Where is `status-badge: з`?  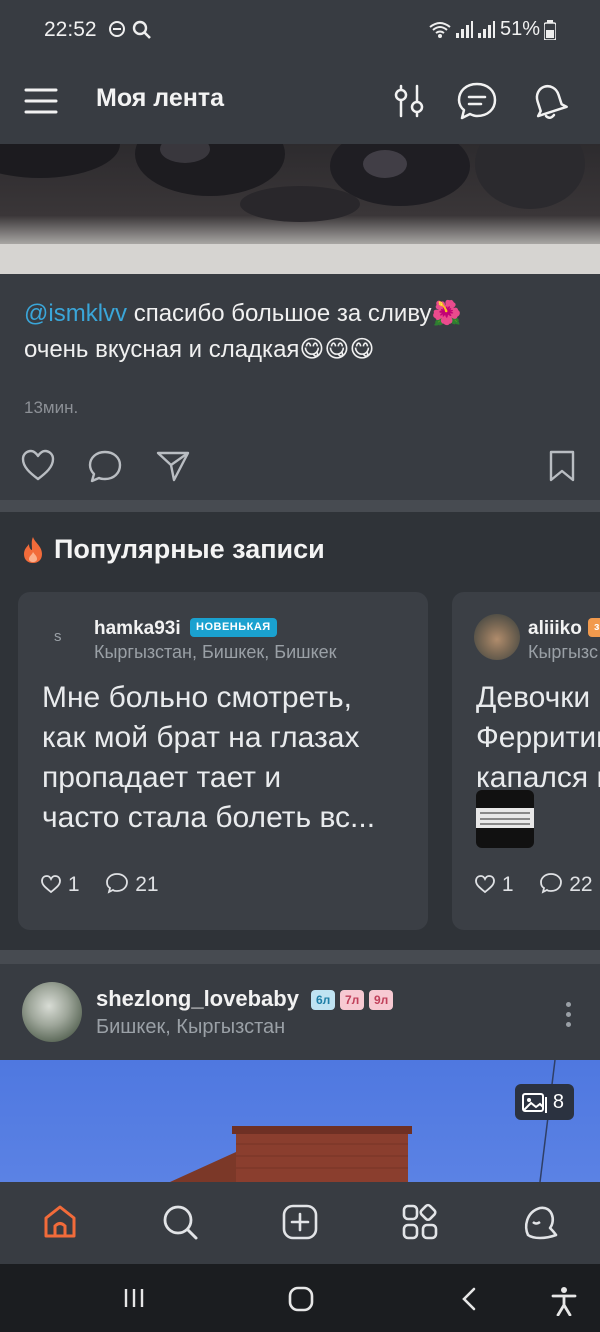 status-badge: з is located at coordinates (594, 627).